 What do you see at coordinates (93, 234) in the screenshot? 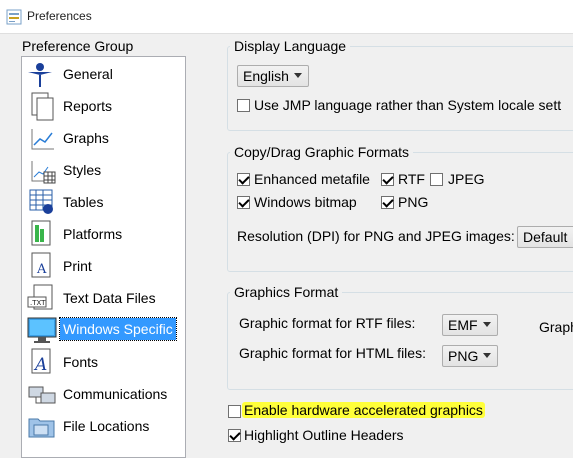
I see `sidebar-item-label: Platforms` at bounding box center [93, 234].